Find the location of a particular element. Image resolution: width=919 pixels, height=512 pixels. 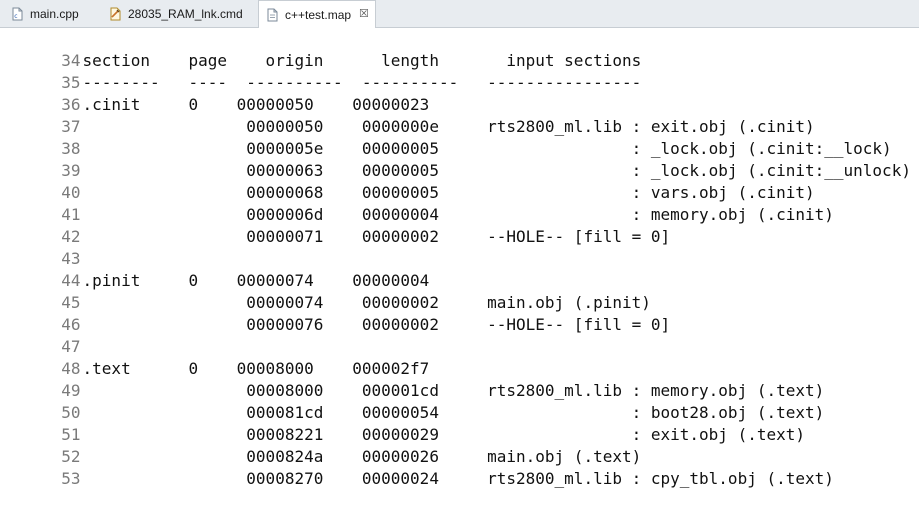

editor-line: 51 00008221 00000029 : exit.obj (.text) is located at coordinates (402, 423).